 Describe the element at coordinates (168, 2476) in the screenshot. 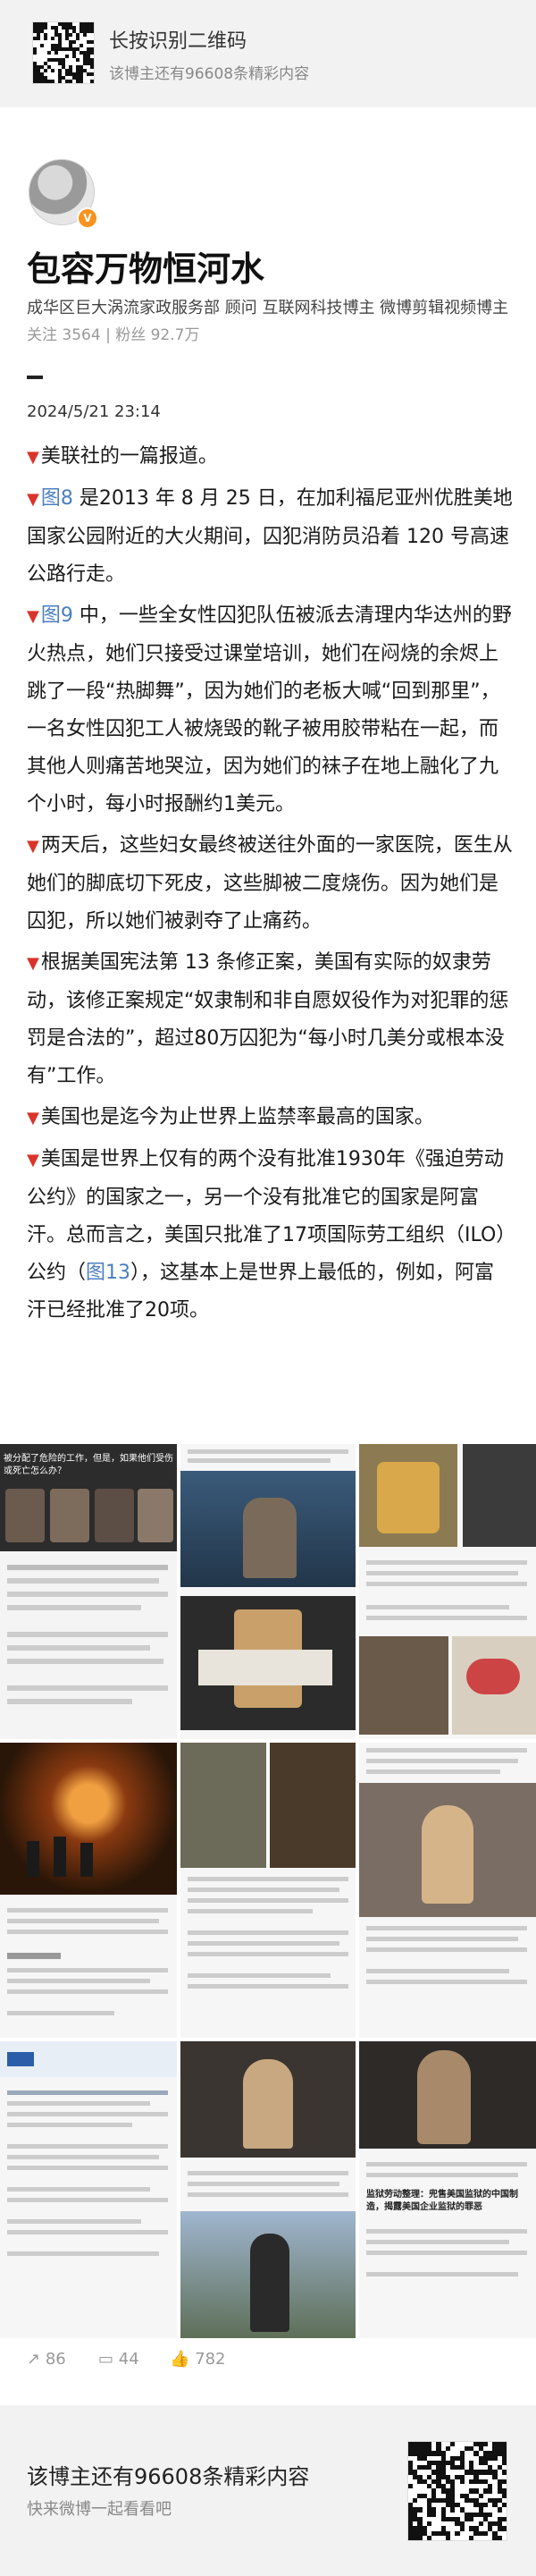

I see `footer-title: 该博主还有96608条精彩内容` at that location.